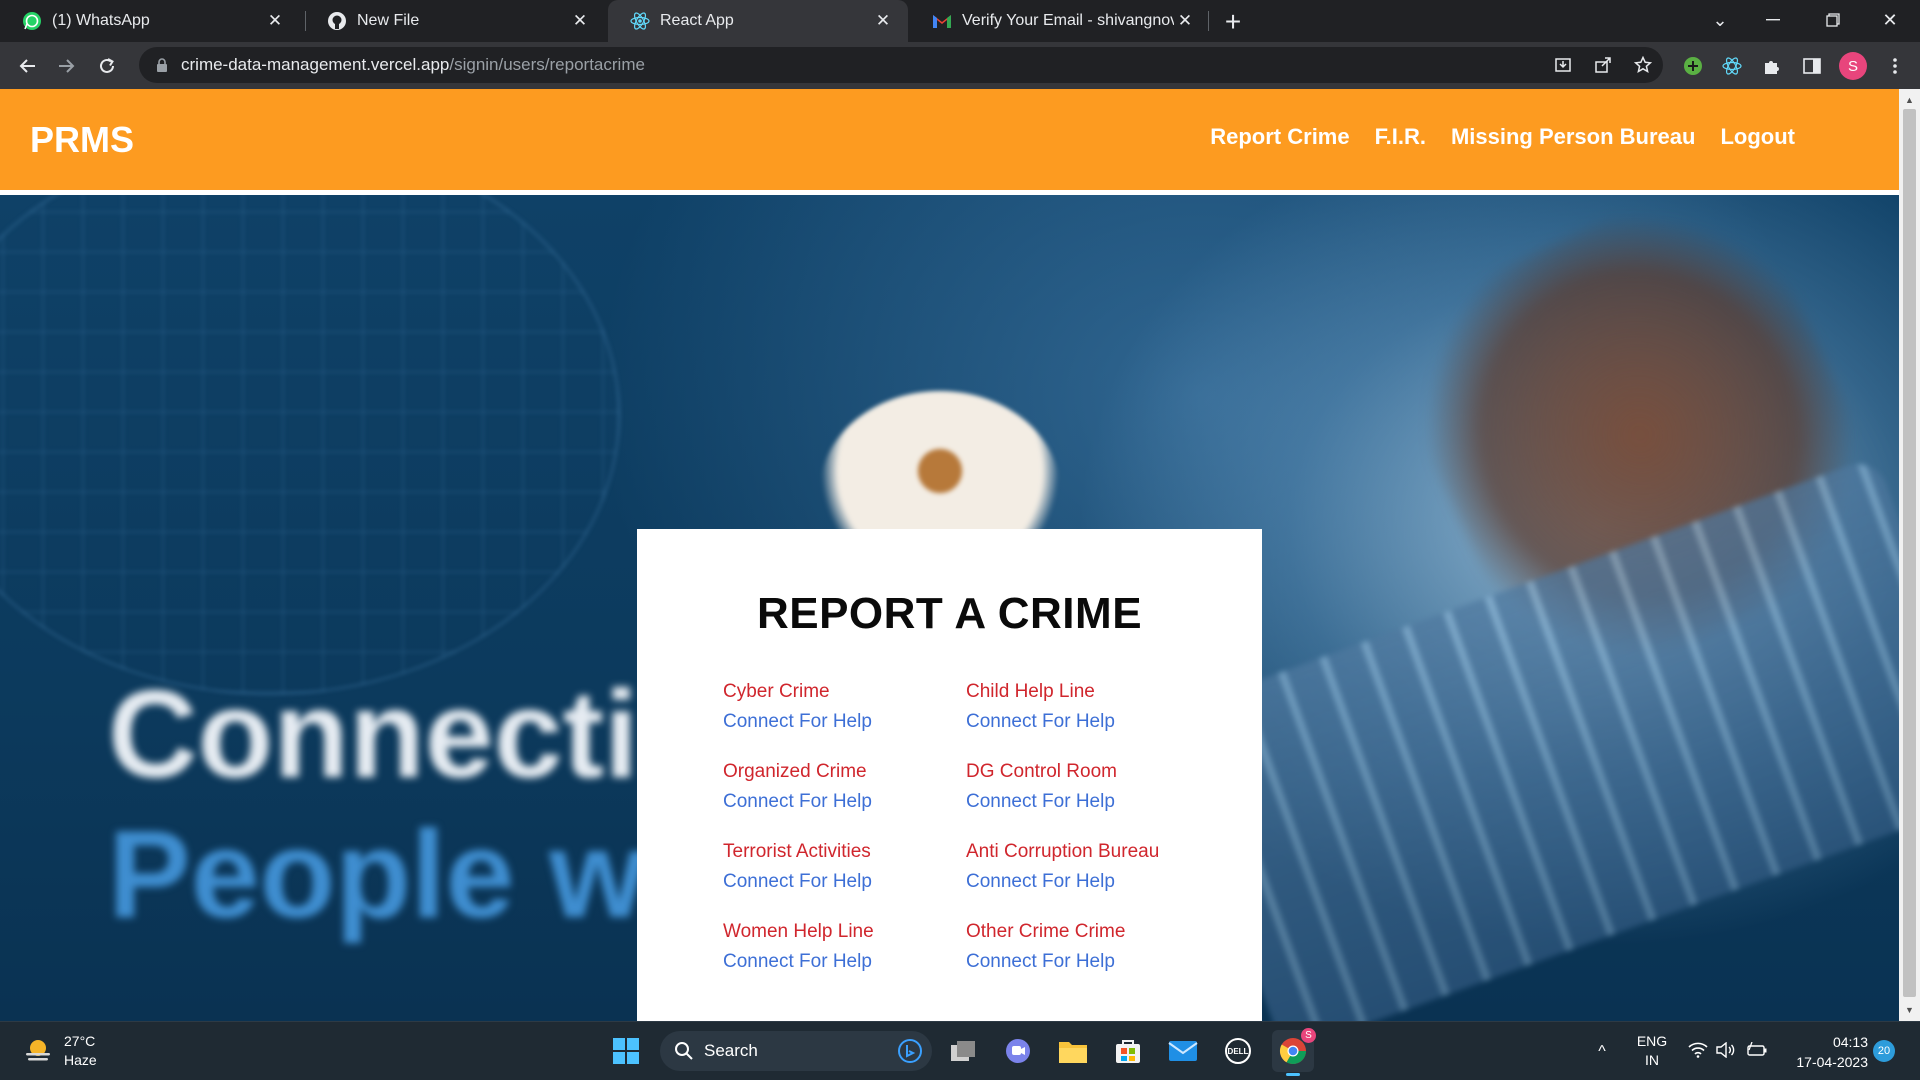 This screenshot has width=1920, height=1080. Describe the element at coordinates (1400, 137) in the screenshot. I see `nav-fir: F.I.R.` at that location.